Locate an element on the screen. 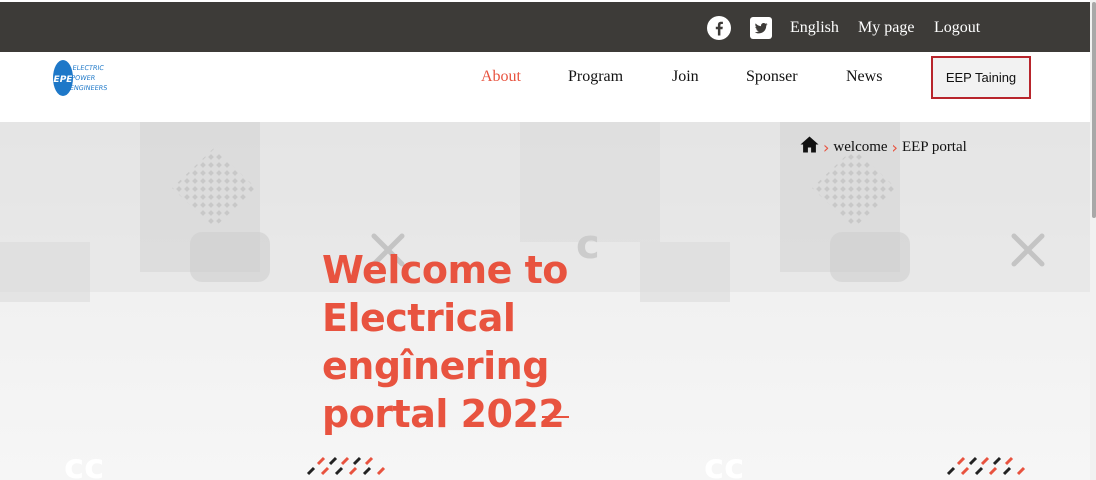  language-link: English is located at coordinates (814, 28).